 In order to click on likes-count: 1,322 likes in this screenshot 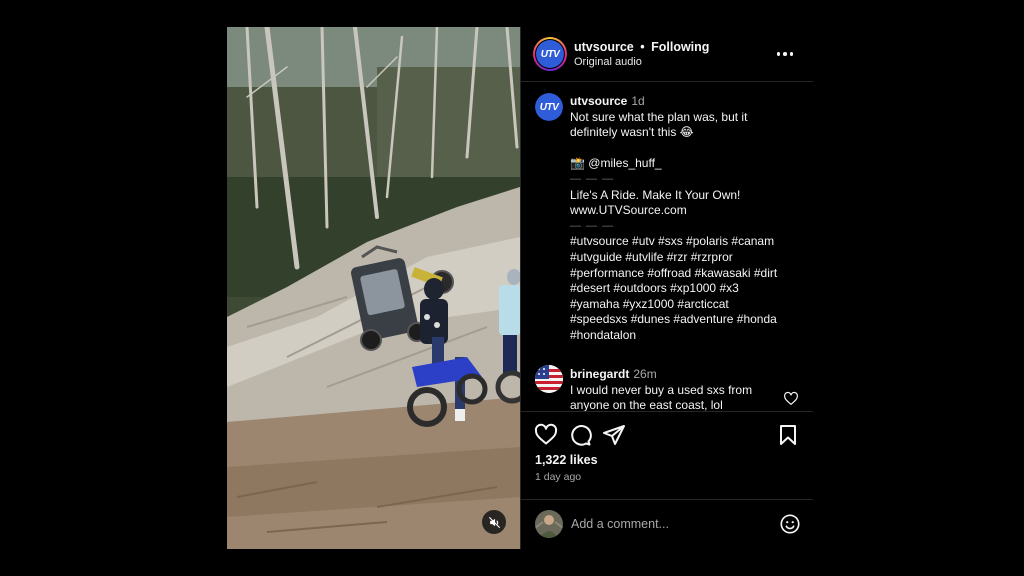, I will do `click(566, 460)`.